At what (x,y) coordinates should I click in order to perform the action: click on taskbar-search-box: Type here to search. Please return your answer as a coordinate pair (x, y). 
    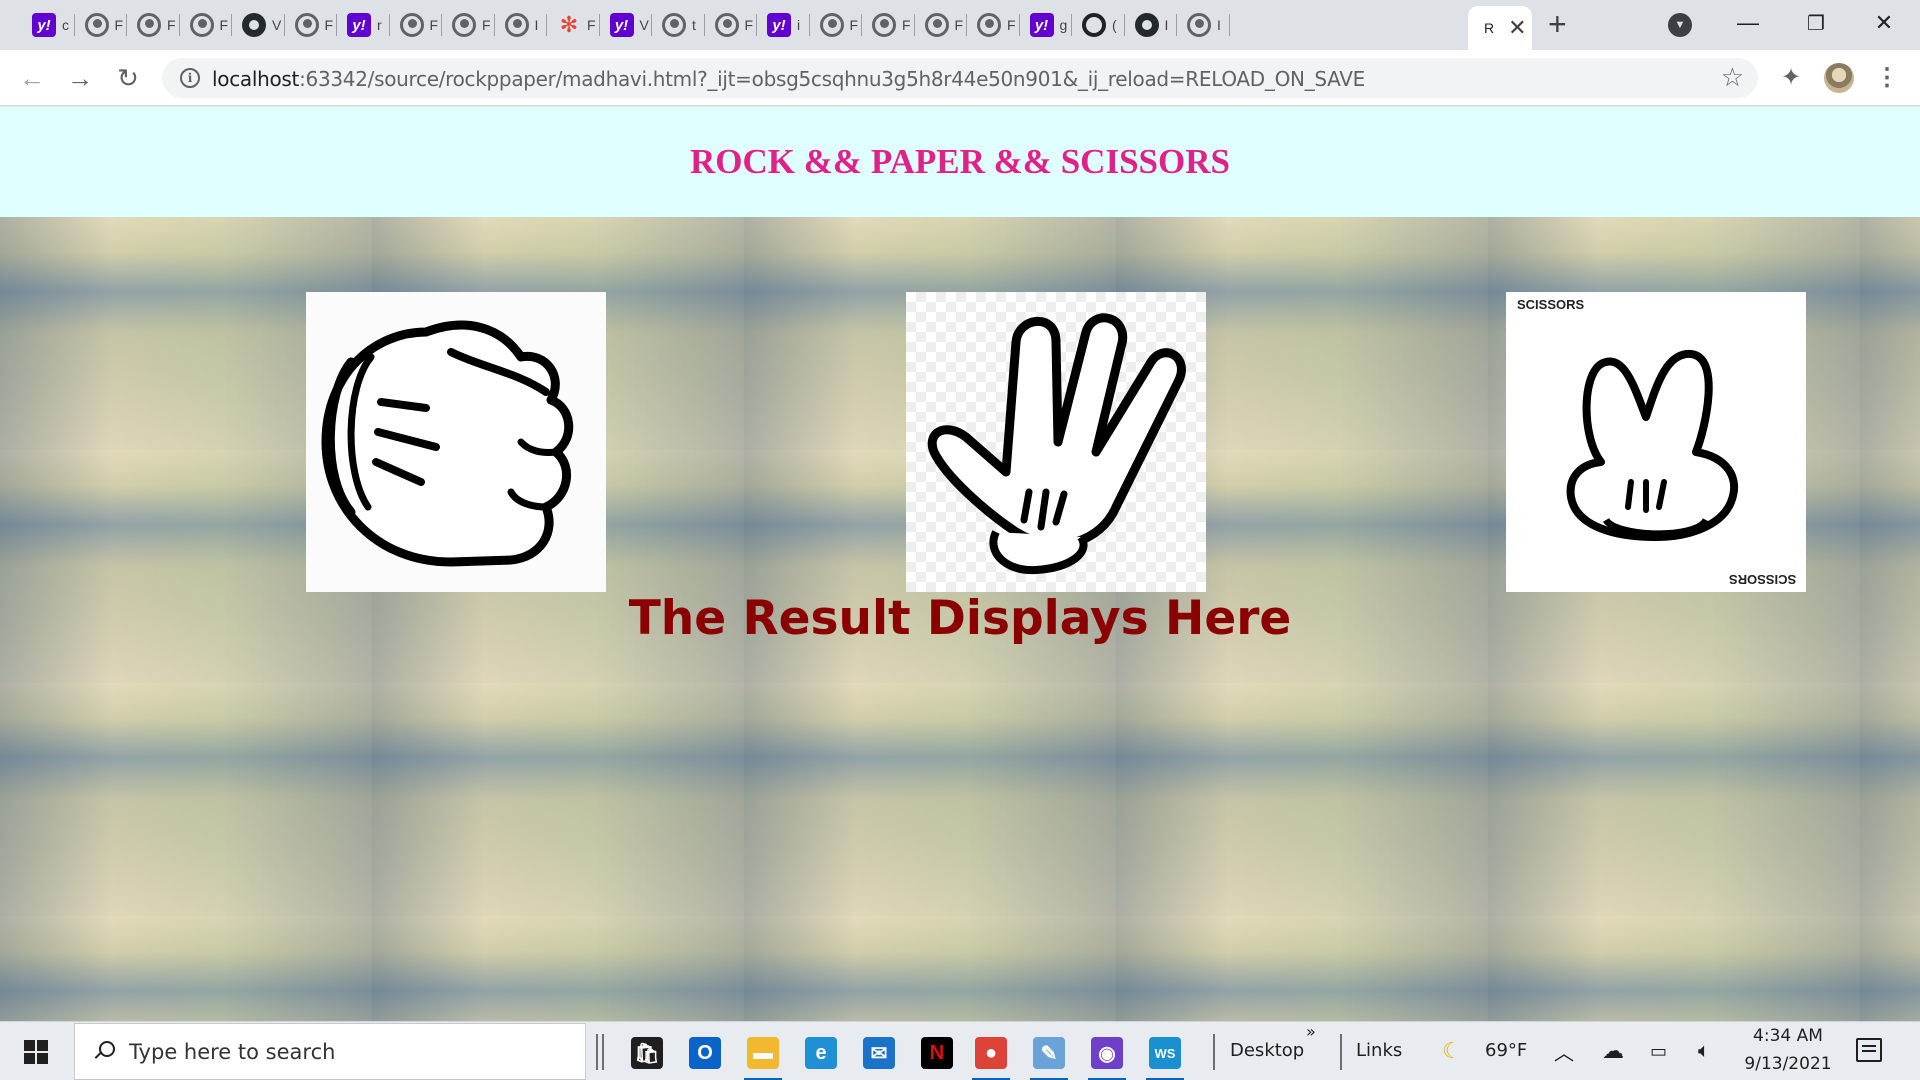
    Looking at the image, I should click on (330, 1051).